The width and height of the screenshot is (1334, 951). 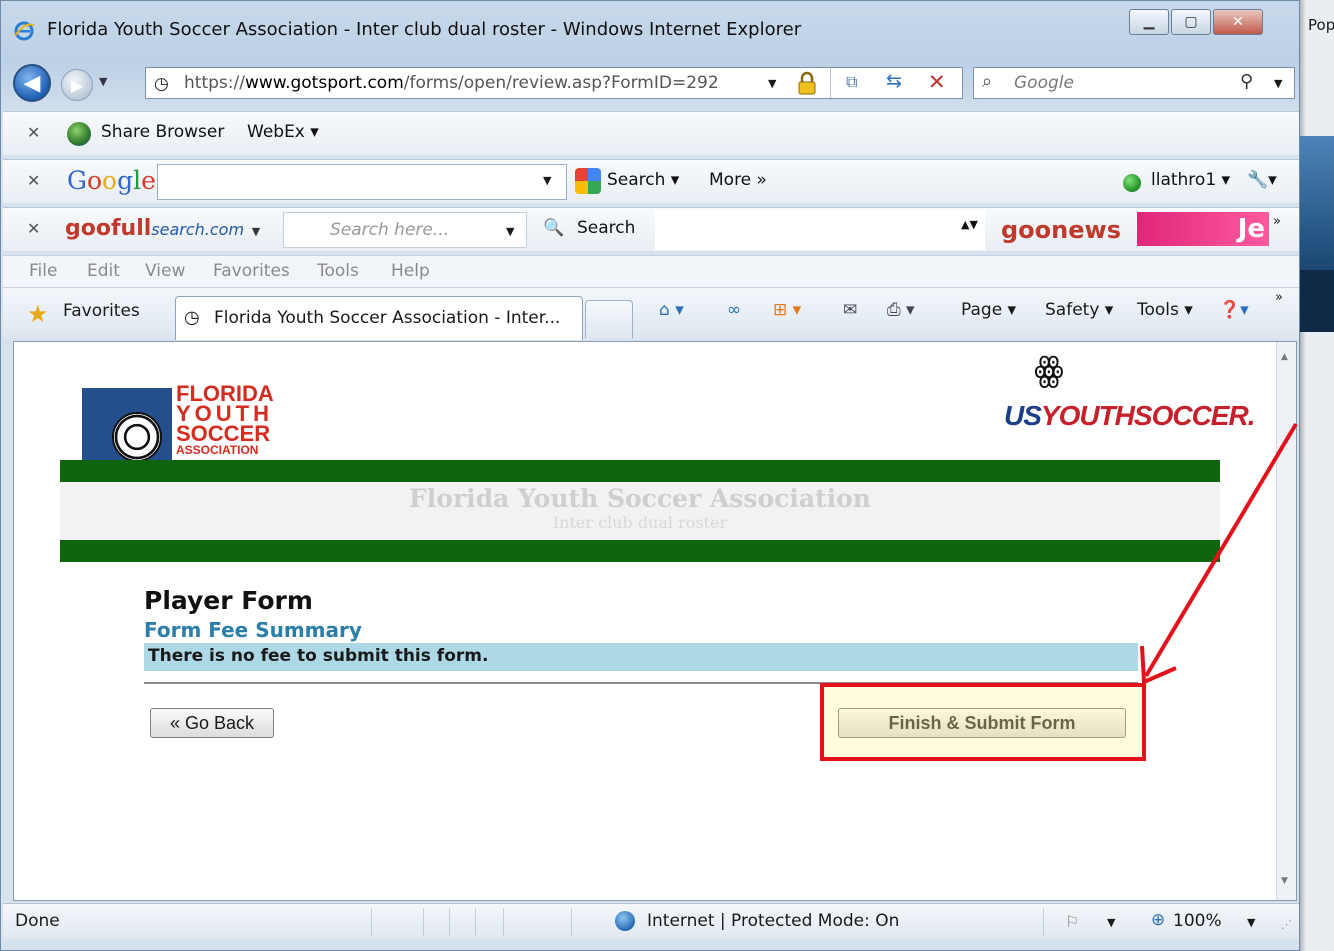 What do you see at coordinates (988, 310) in the screenshot?
I see `page-menu: Page ▾` at bounding box center [988, 310].